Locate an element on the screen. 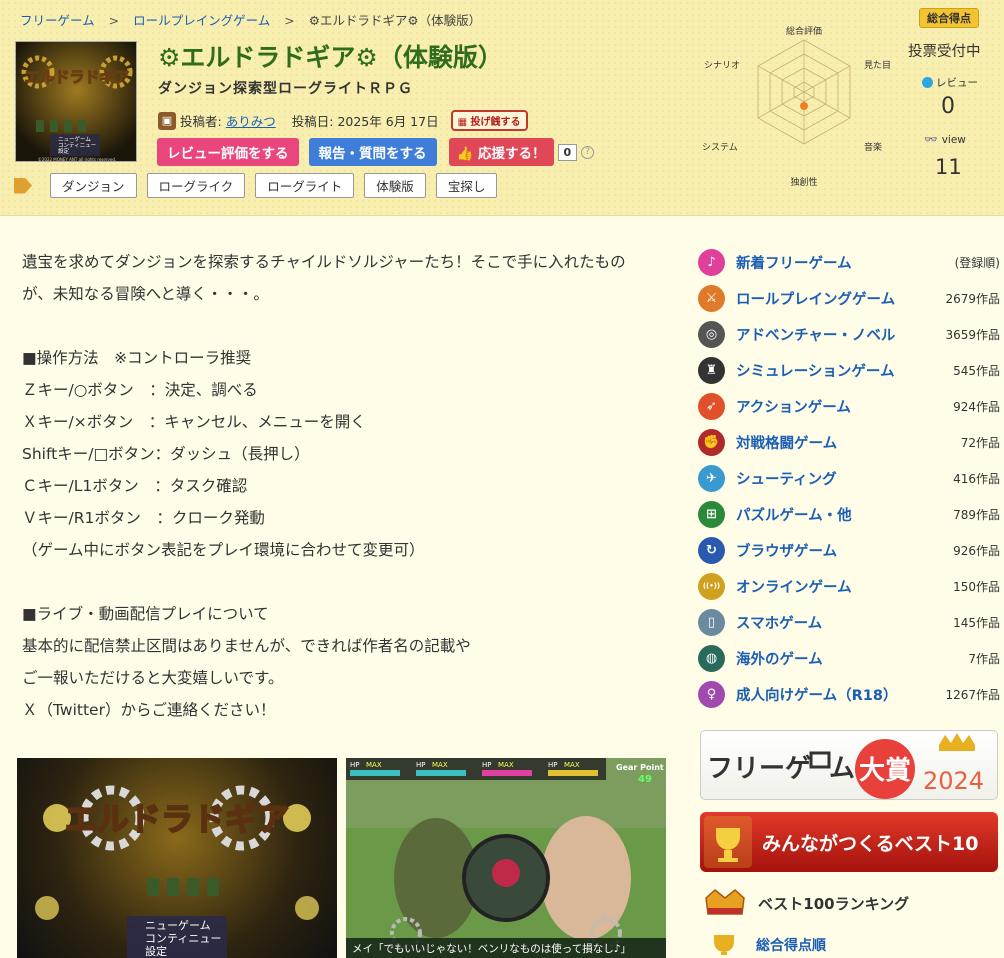  sidebar-category-item: ((•)) オンラインゲーム 150作品 is located at coordinates (849, 586).